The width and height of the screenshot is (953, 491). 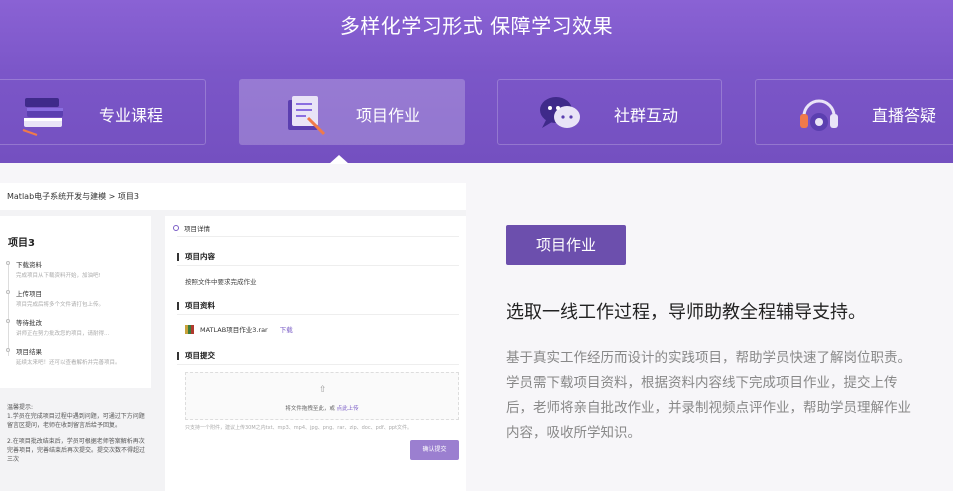 I want to click on headset-icon, so click(x=819, y=115).